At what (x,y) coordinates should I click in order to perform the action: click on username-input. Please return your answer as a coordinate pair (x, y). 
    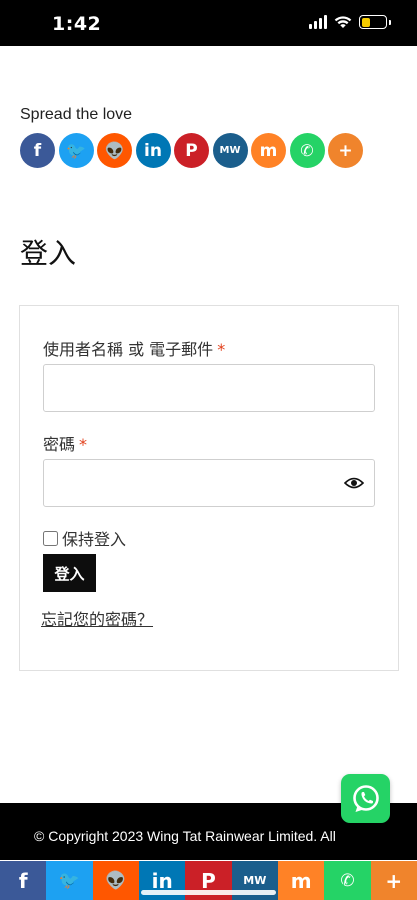
    Looking at the image, I should click on (209, 388).